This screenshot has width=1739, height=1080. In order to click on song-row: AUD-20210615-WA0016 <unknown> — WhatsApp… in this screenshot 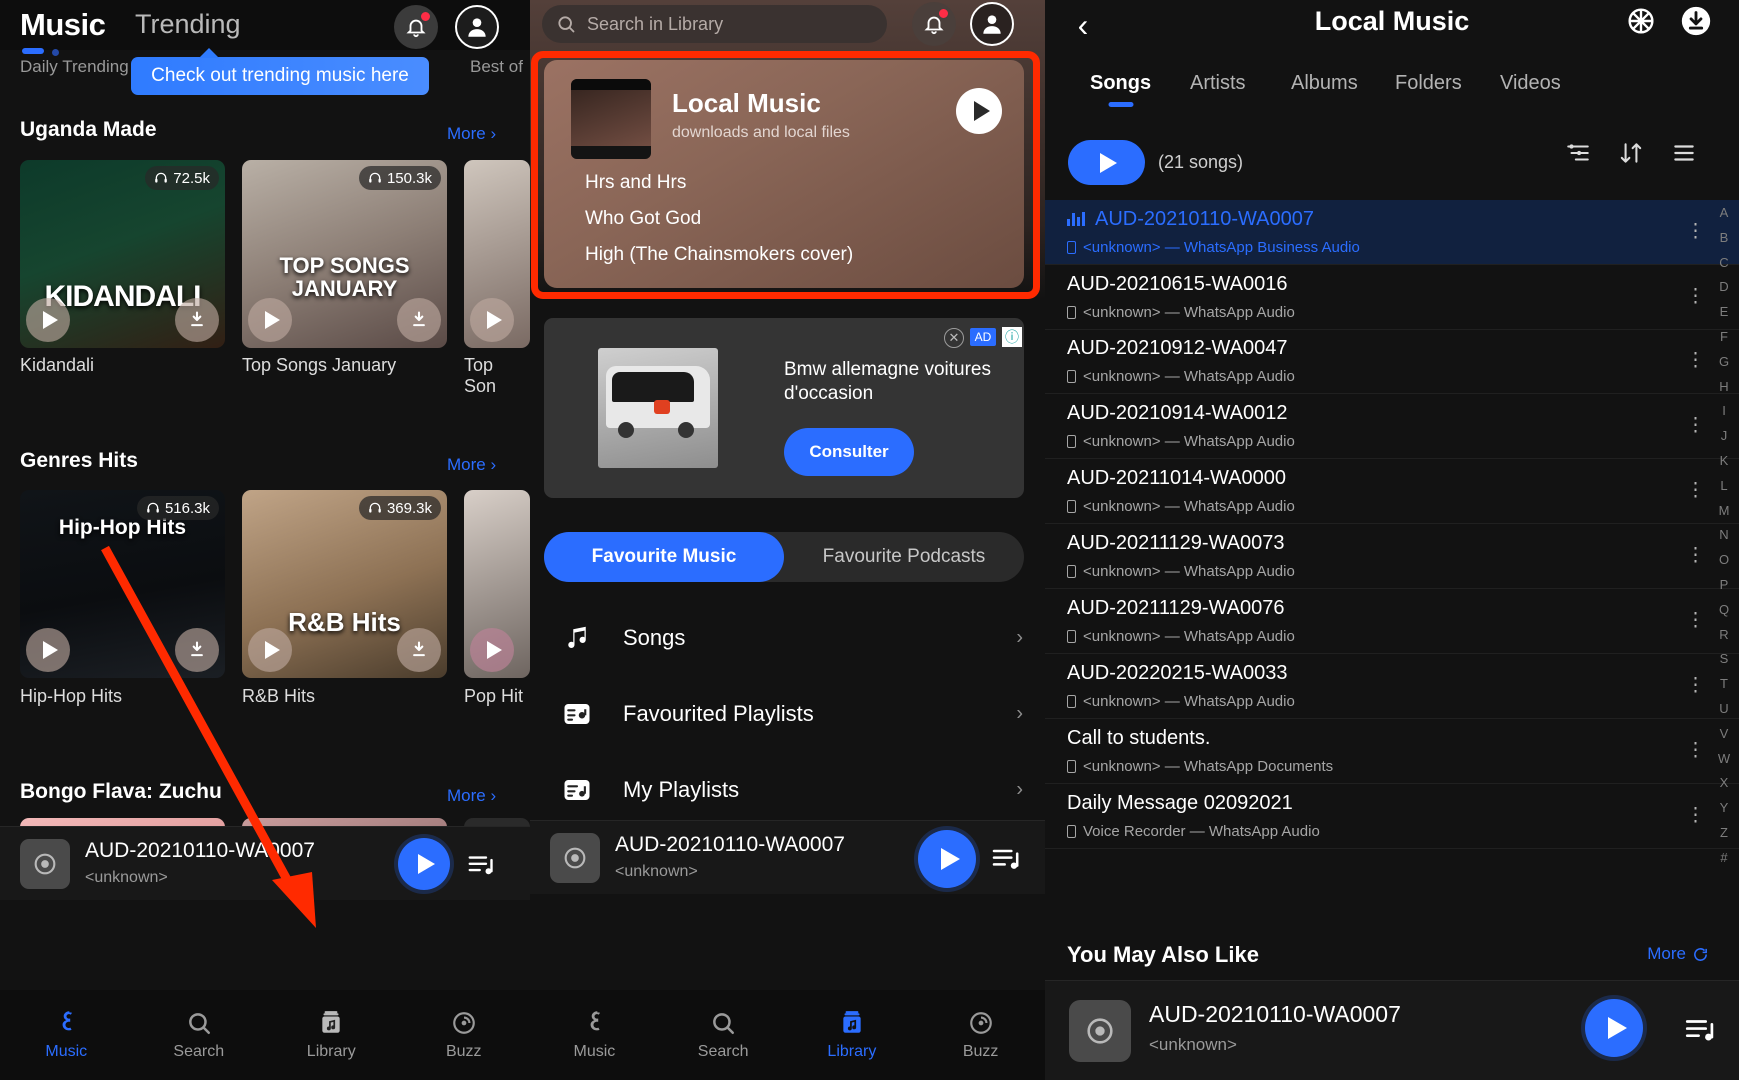, I will do `click(1392, 297)`.